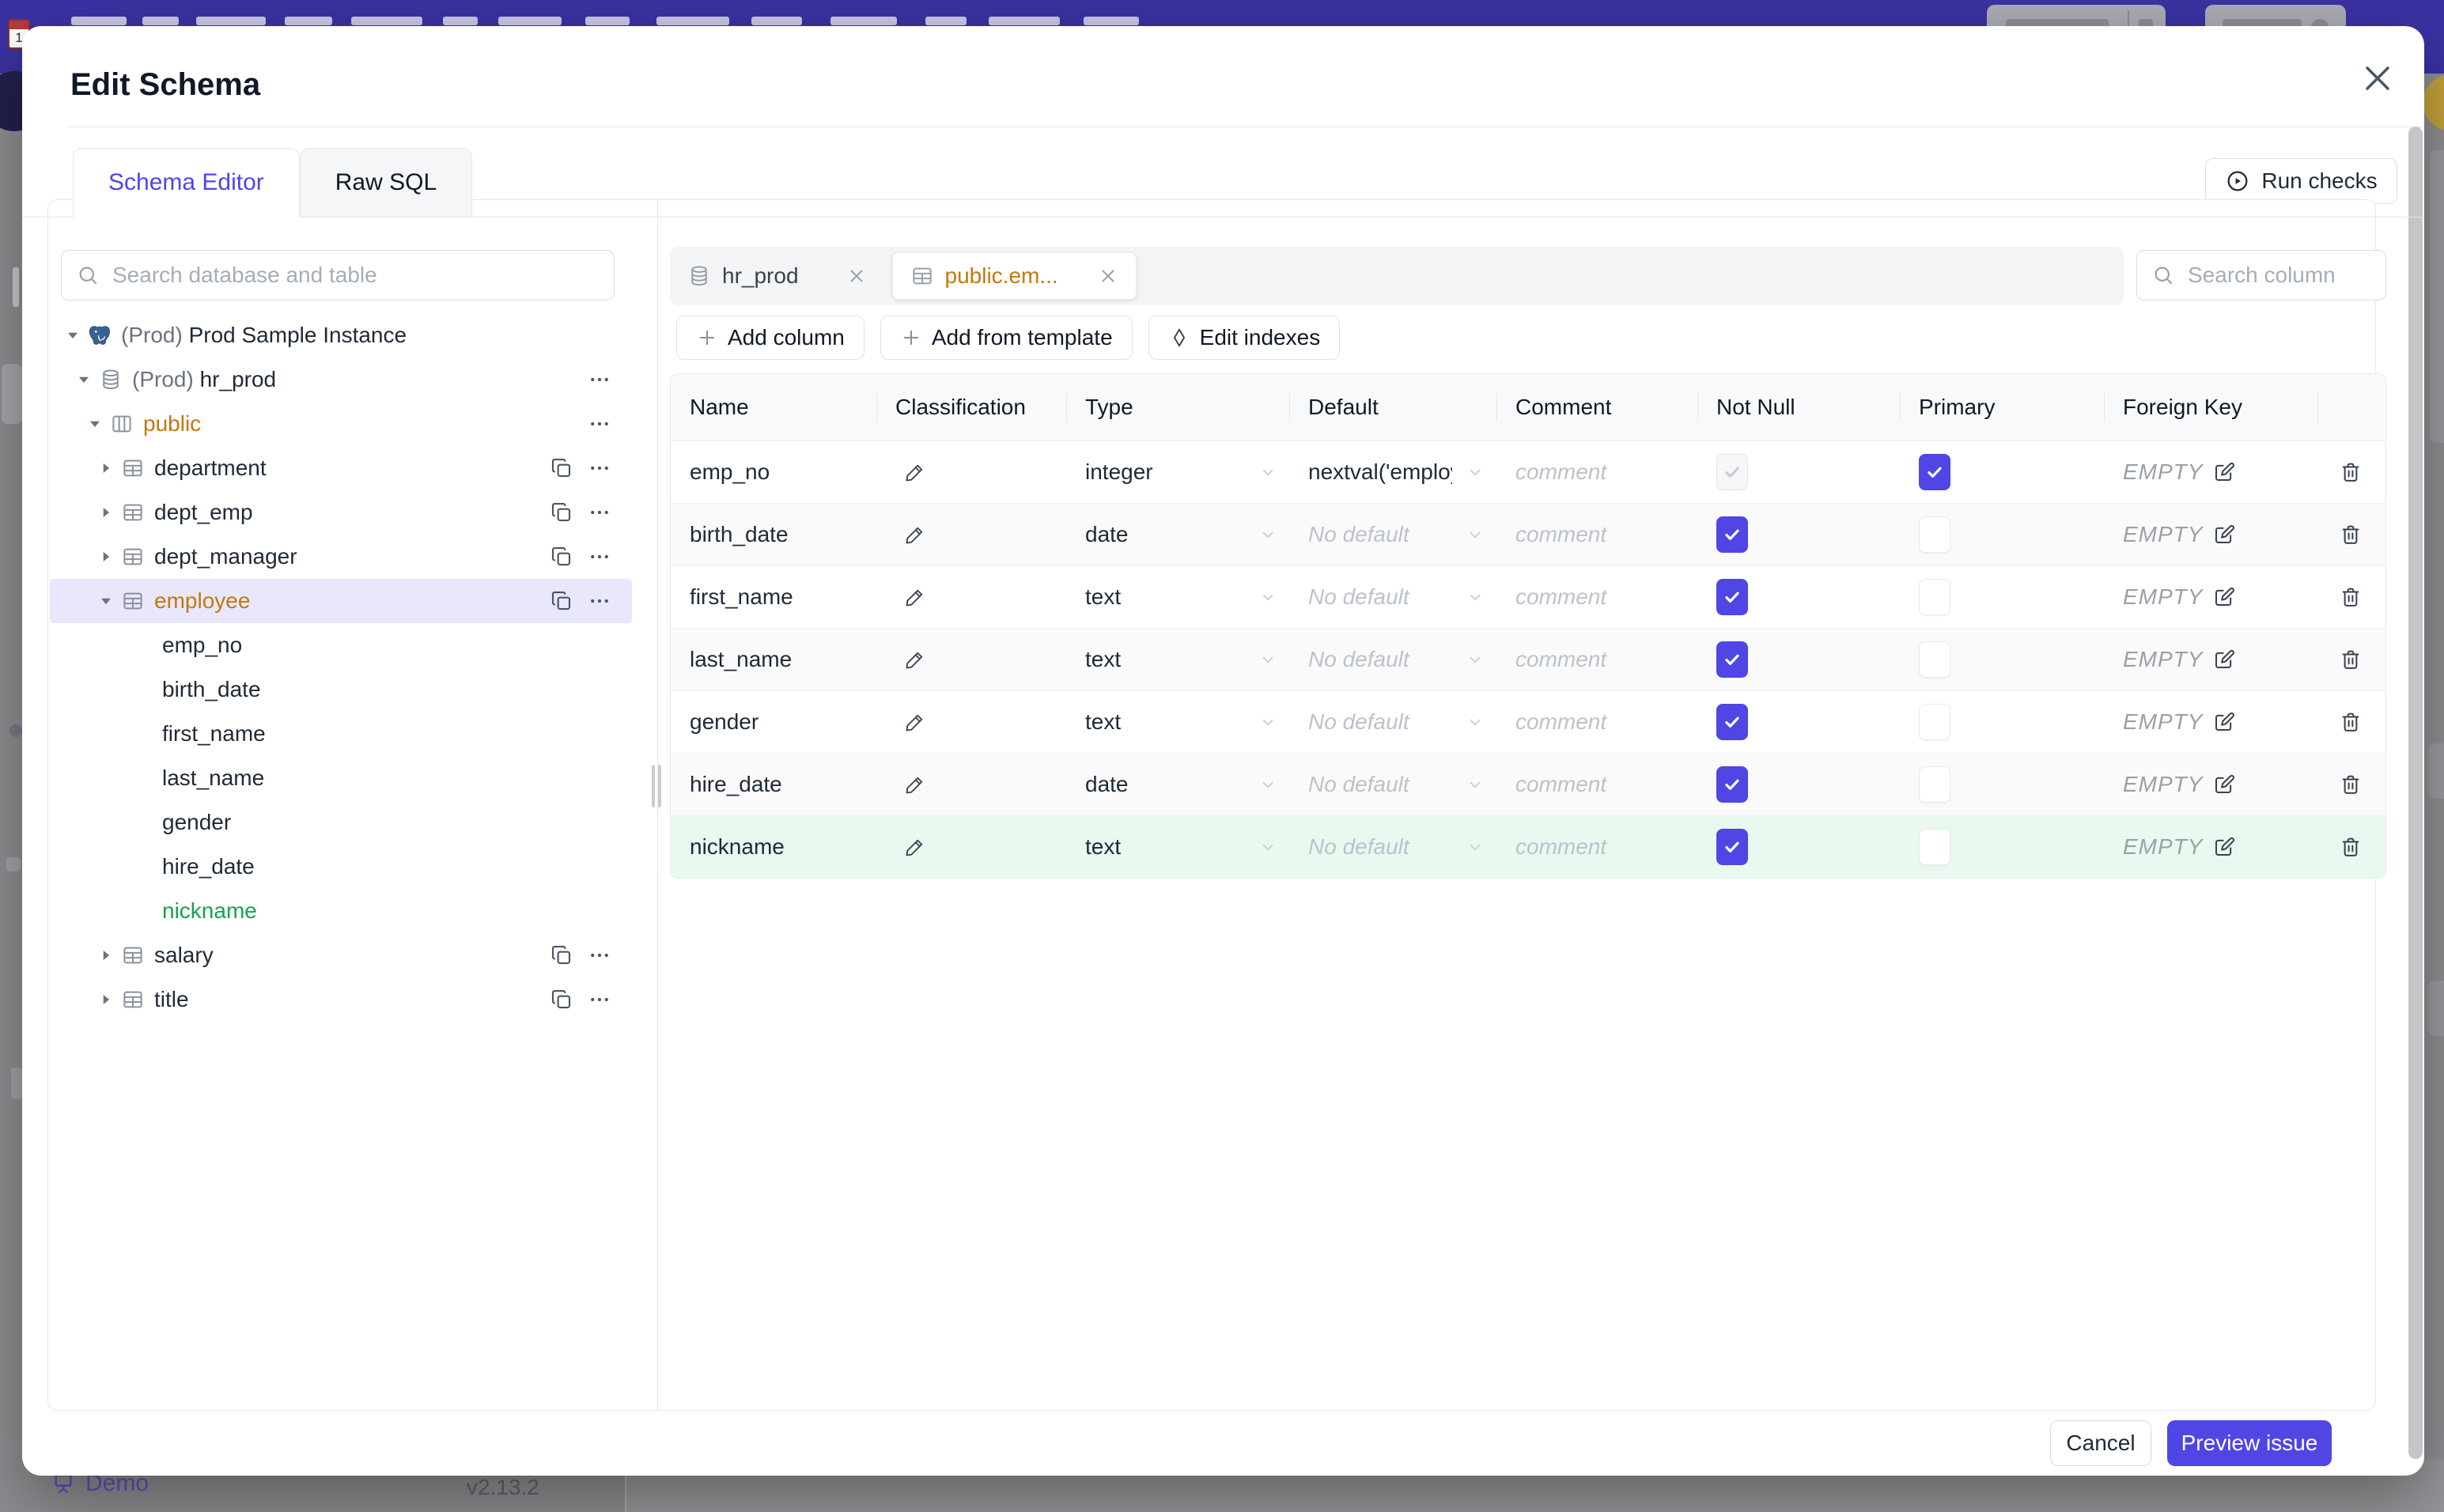  What do you see at coordinates (341, 335) in the screenshot?
I see `tree-item-Prod Sample Instance: (Prod) Prod Sample Instance` at bounding box center [341, 335].